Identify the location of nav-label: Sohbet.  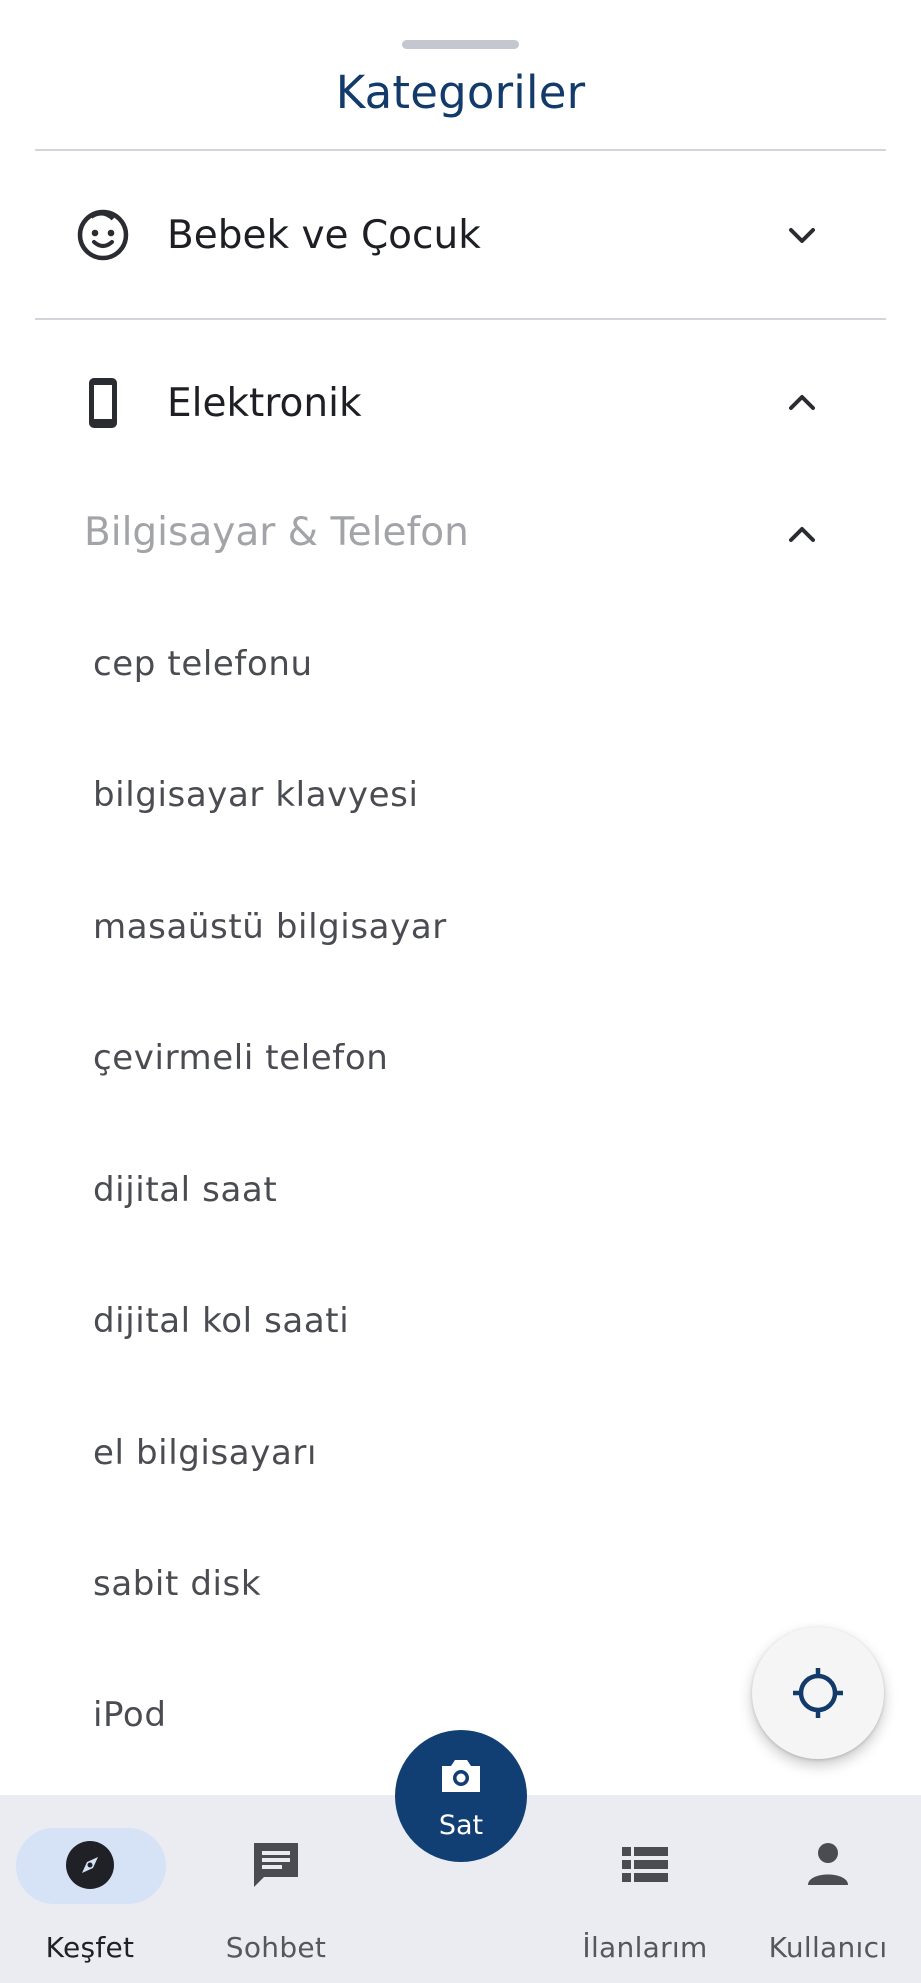
(276, 1947).